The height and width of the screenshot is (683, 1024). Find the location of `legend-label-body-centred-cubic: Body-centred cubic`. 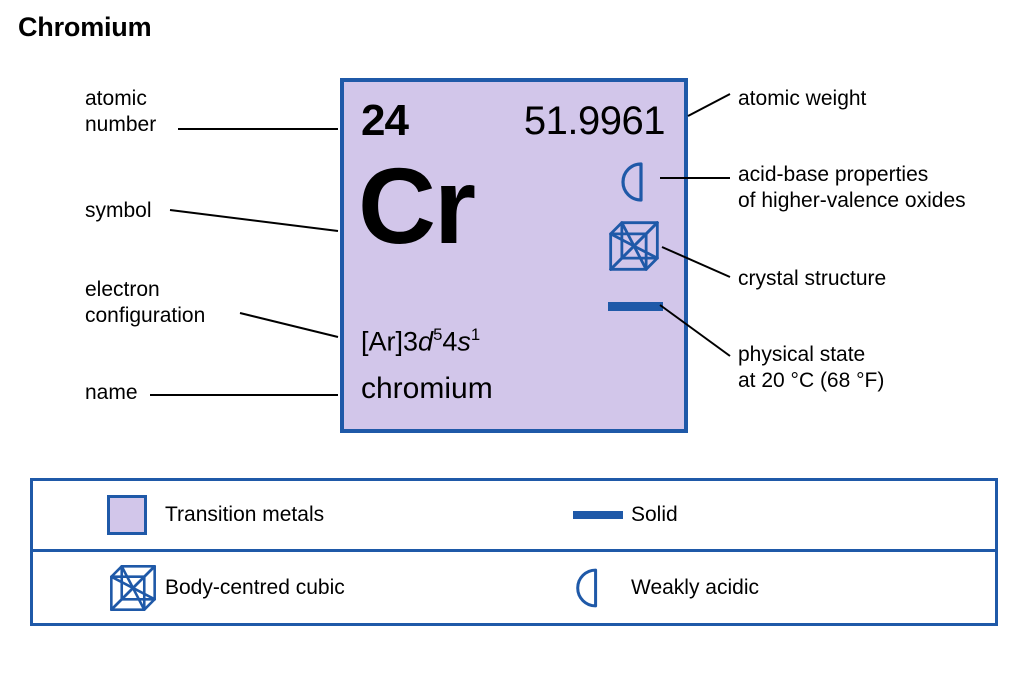

legend-label-body-centred-cubic: Body-centred cubic is located at coordinates (255, 587).